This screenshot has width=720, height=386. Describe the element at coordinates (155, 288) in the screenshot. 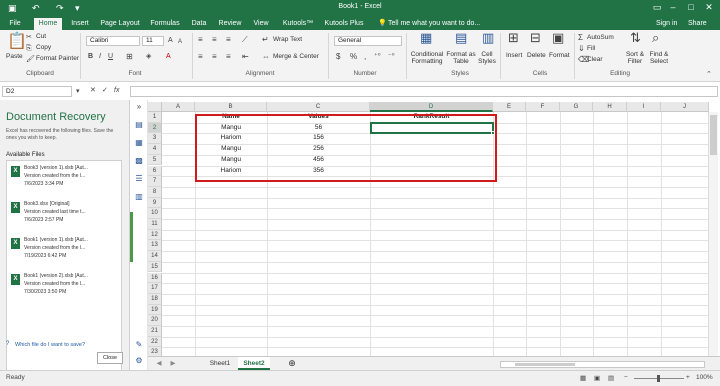

I see `row-header: 17` at that location.